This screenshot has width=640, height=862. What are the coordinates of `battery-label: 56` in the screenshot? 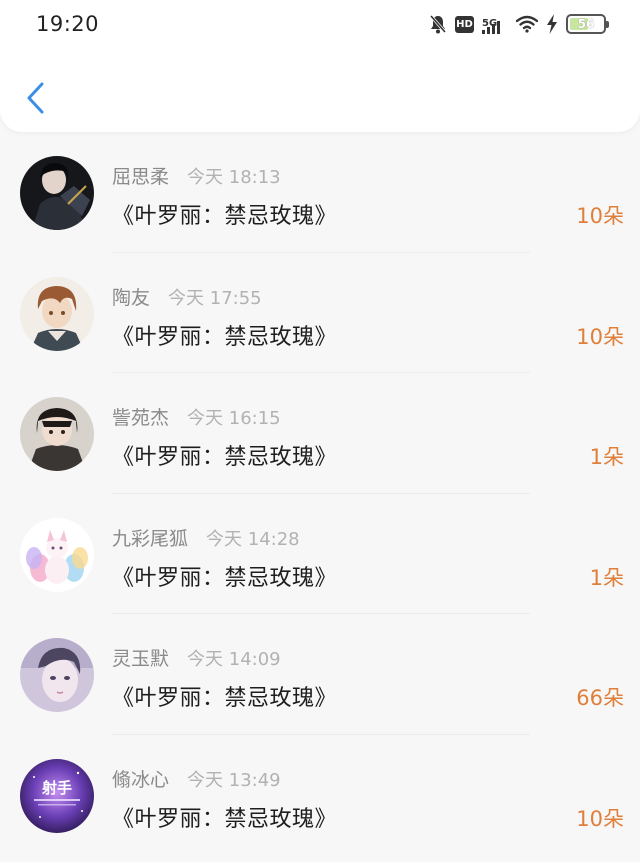 It's located at (586, 24).